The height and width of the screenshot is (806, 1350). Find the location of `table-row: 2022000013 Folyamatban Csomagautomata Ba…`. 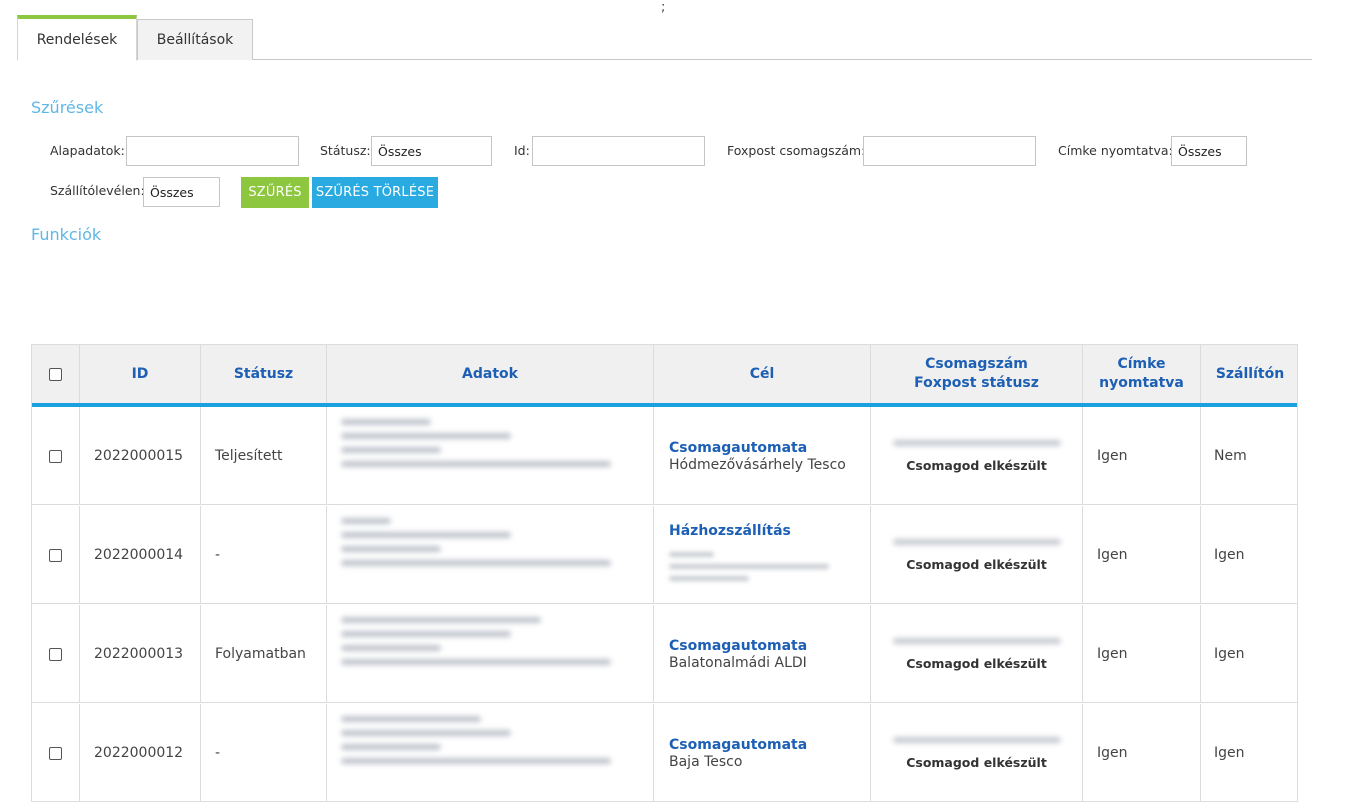

table-row: 2022000013 Folyamatban Csomagautomata Ba… is located at coordinates (664, 654).